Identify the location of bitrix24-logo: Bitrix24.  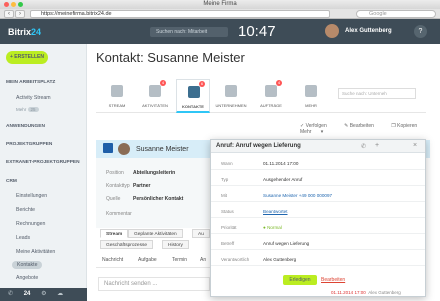
(24, 32).